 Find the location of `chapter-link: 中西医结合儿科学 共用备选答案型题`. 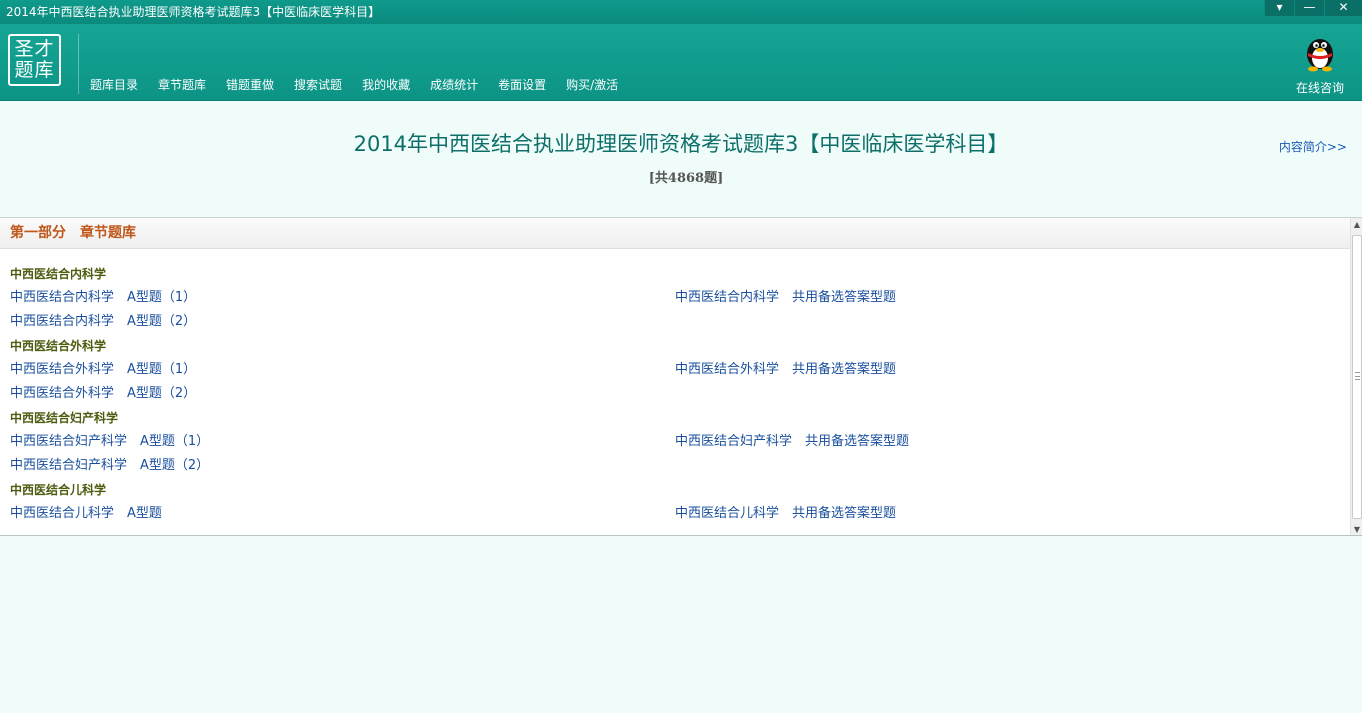

chapter-link: 中西医结合儿科学 共用备选答案型题 is located at coordinates (785, 514).